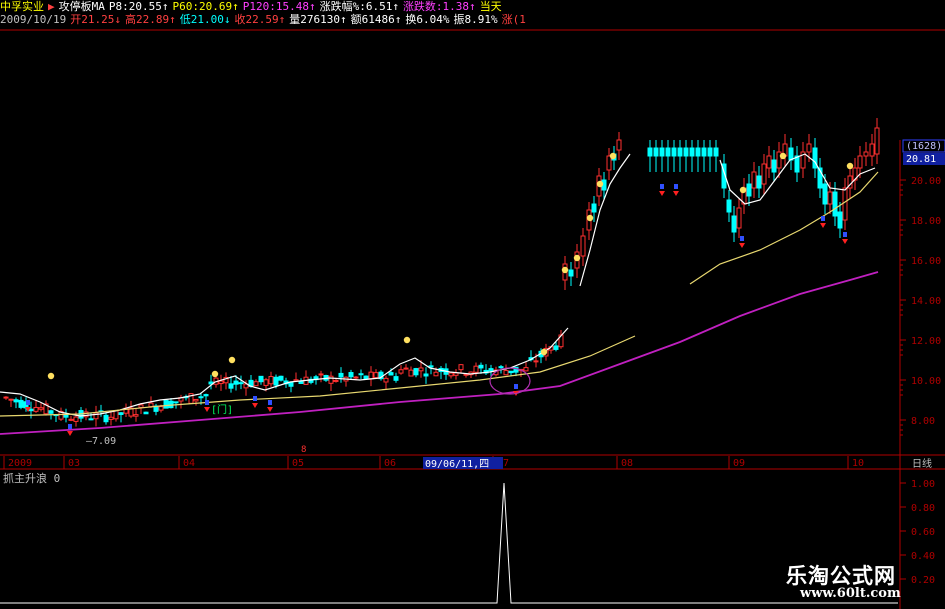  What do you see at coordinates (20, 463) in the screenshot?
I see `date-axis-label: 2009` at bounding box center [20, 463].